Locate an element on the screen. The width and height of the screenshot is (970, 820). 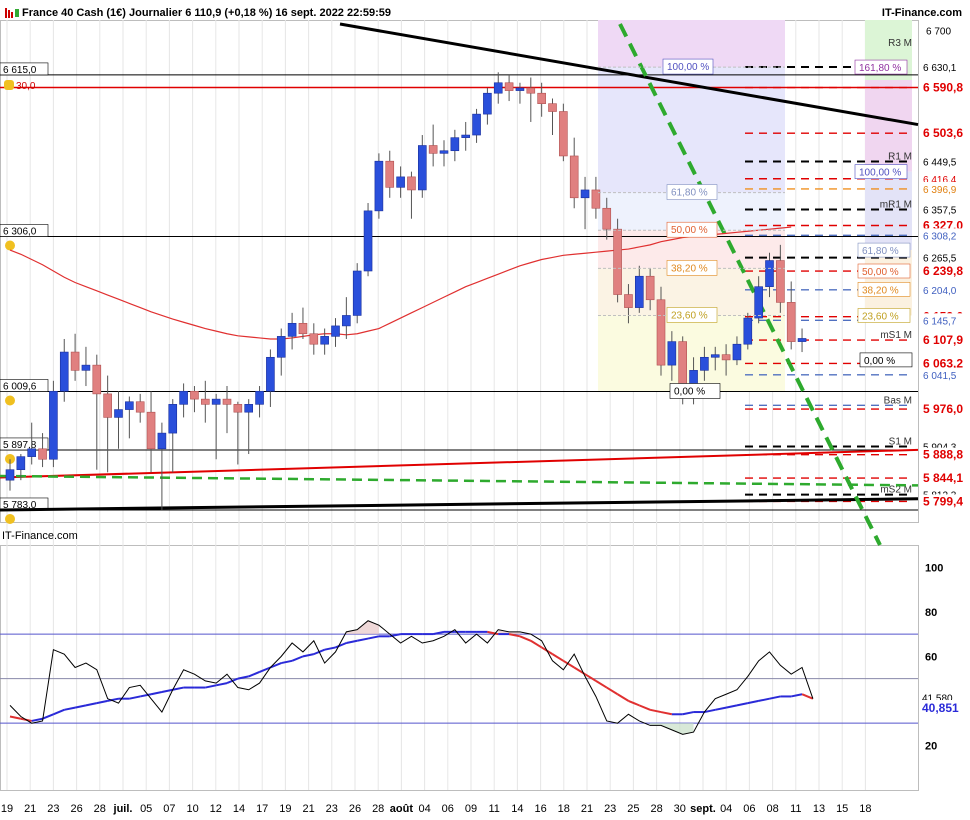
fib-zone is located at coordinates (888, 211).